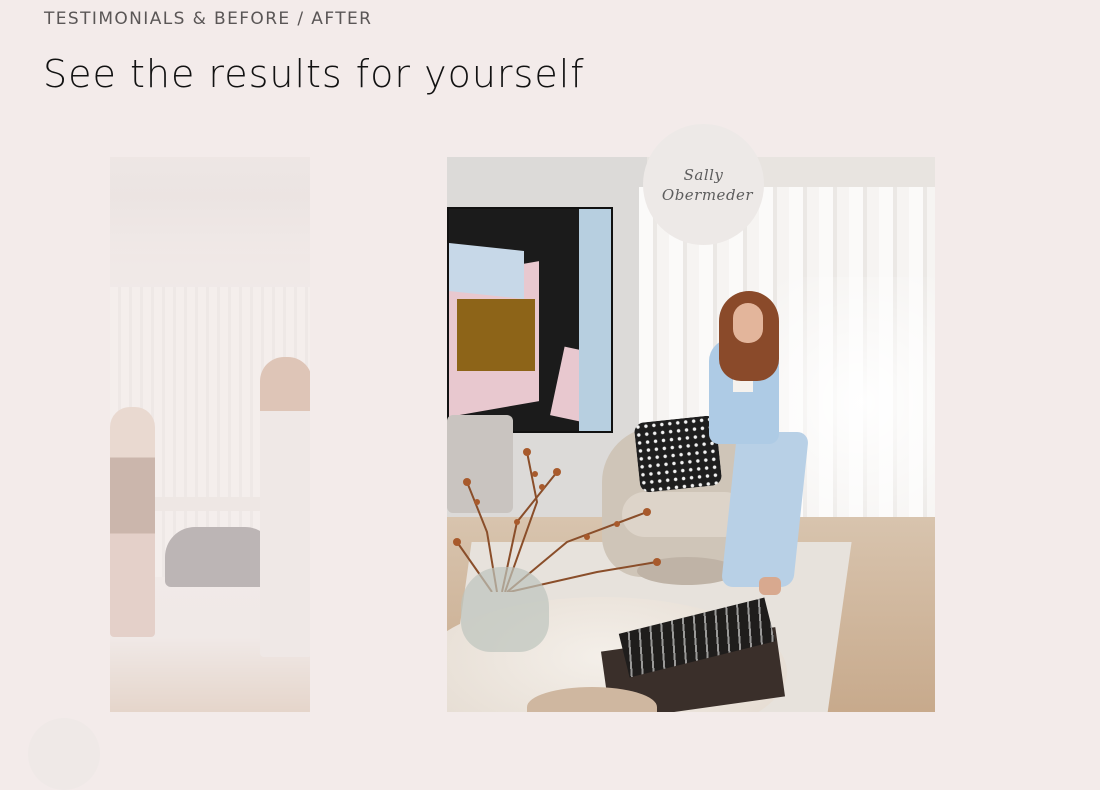  I want to click on carousel-prev-card, so click(210, 434).